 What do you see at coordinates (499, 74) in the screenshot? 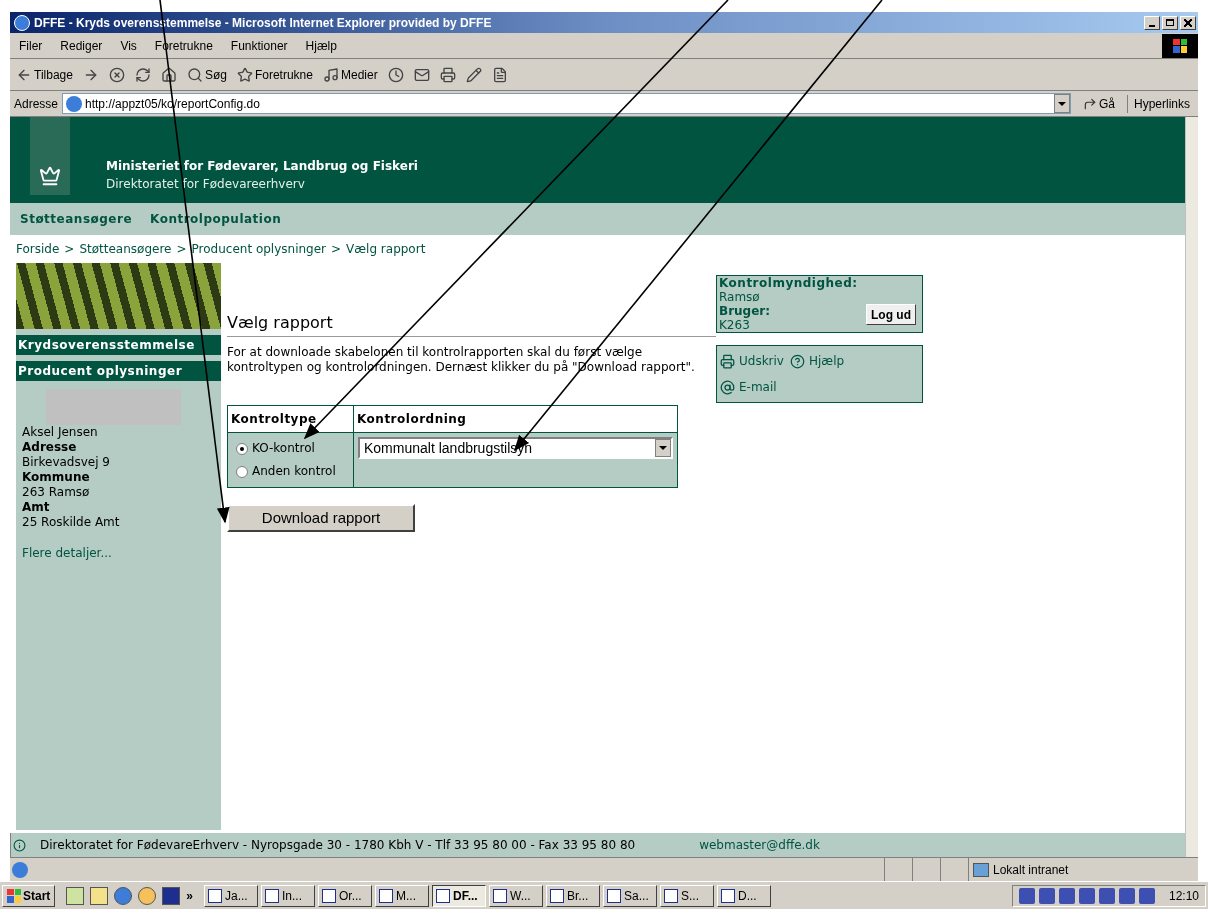
I see `document-icon` at bounding box center [499, 74].